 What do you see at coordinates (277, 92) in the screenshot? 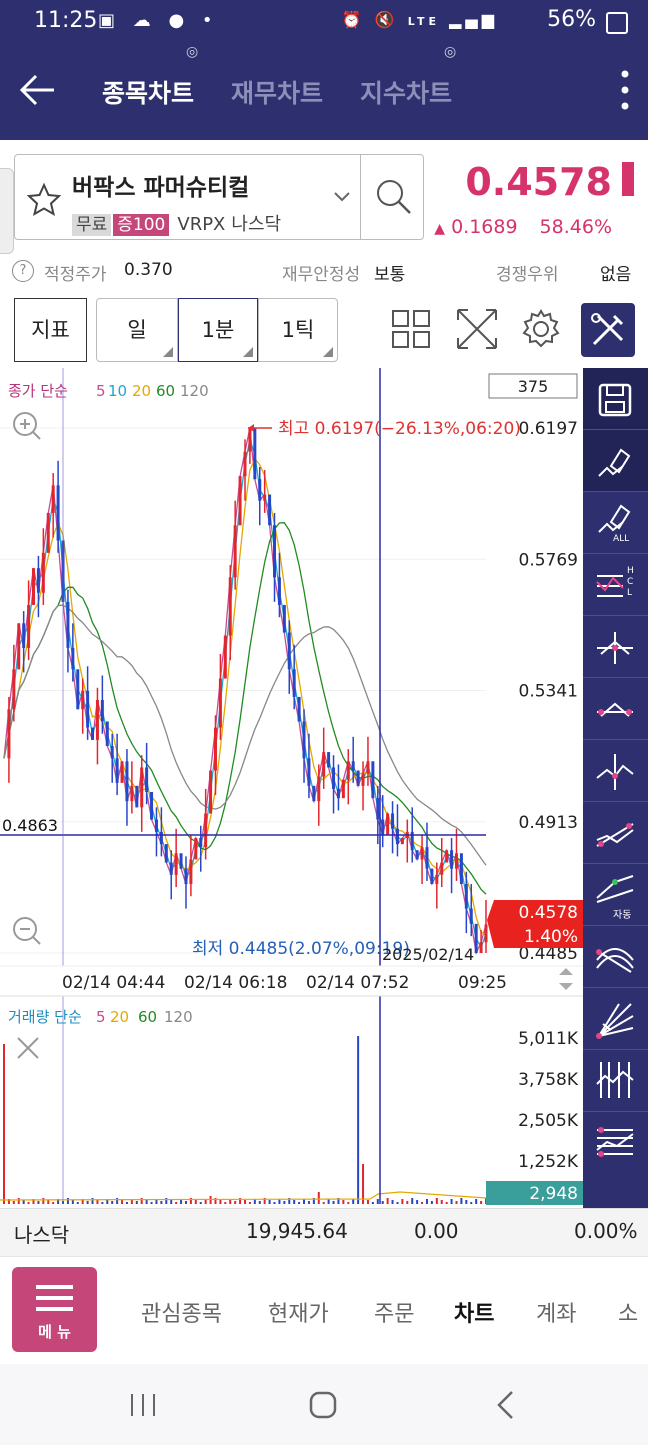
I see `tab-financial-chart: 재무차트` at bounding box center [277, 92].